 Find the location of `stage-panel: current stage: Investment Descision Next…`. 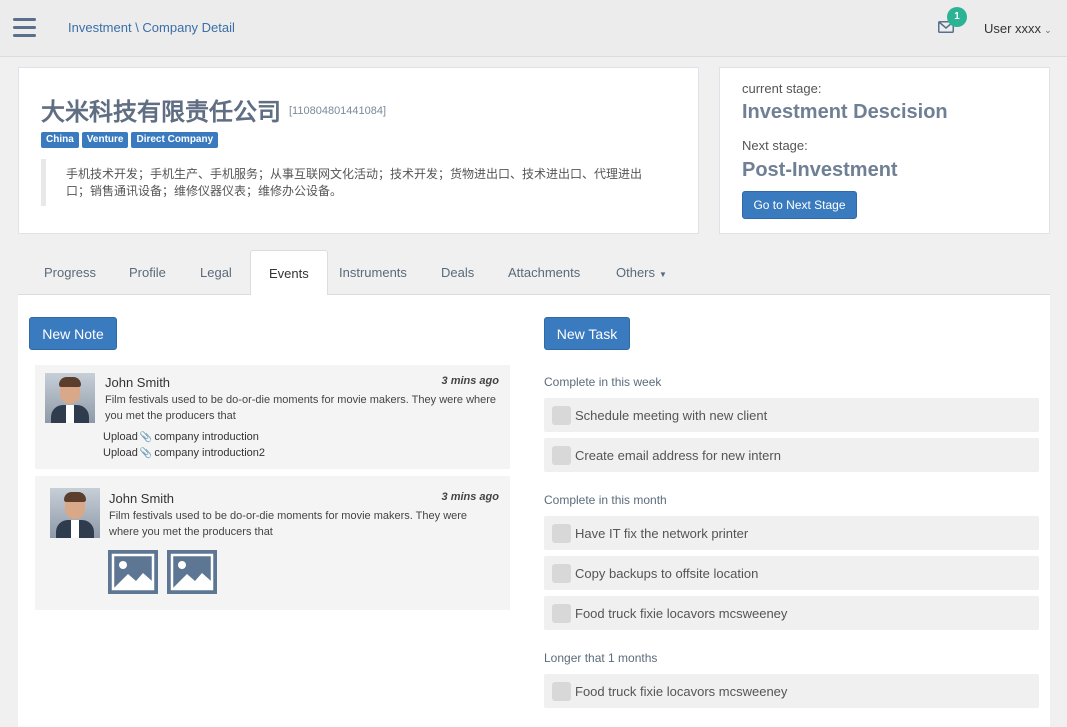

stage-panel: current stage: Investment Descision Next… is located at coordinates (884, 150).